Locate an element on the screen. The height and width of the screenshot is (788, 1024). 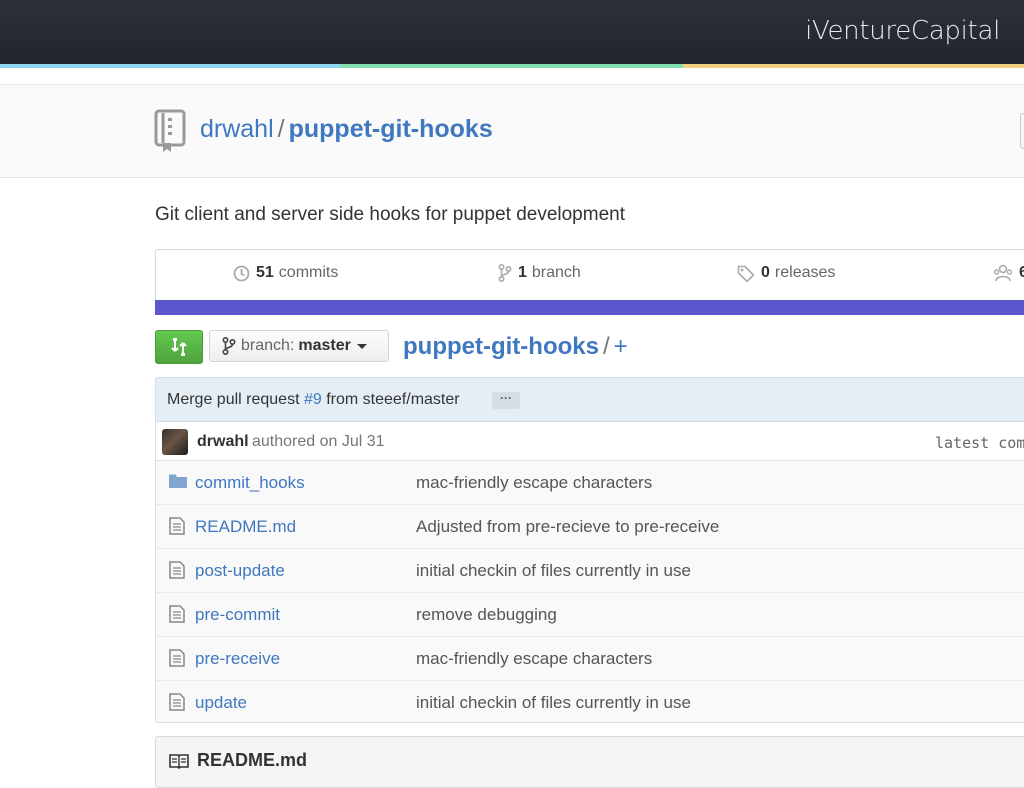
commits-count: 51 is located at coordinates (265, 272).